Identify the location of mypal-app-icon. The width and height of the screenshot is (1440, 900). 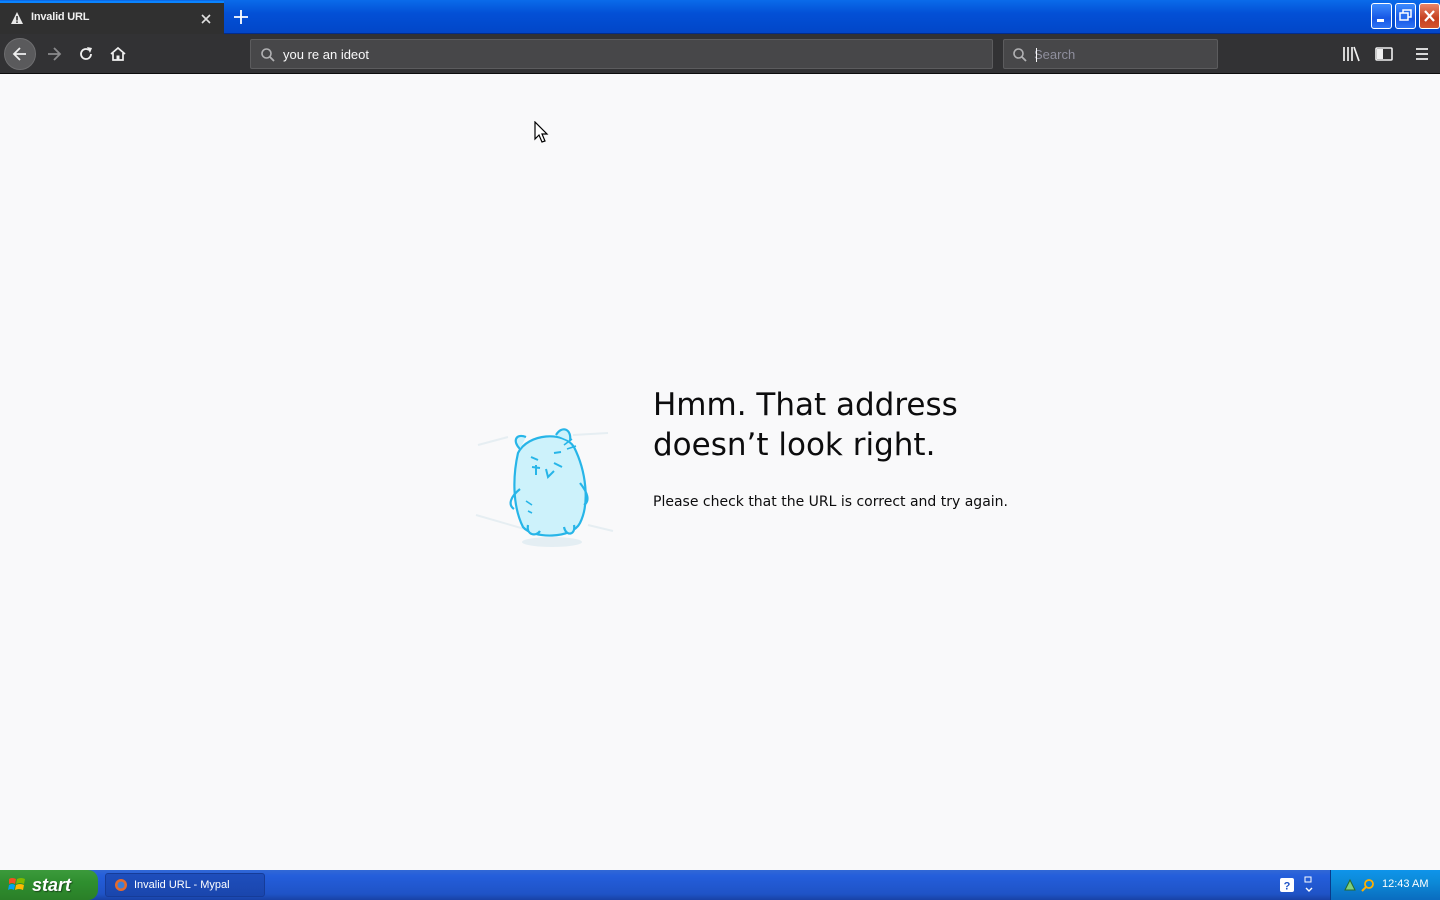
(121, 885).